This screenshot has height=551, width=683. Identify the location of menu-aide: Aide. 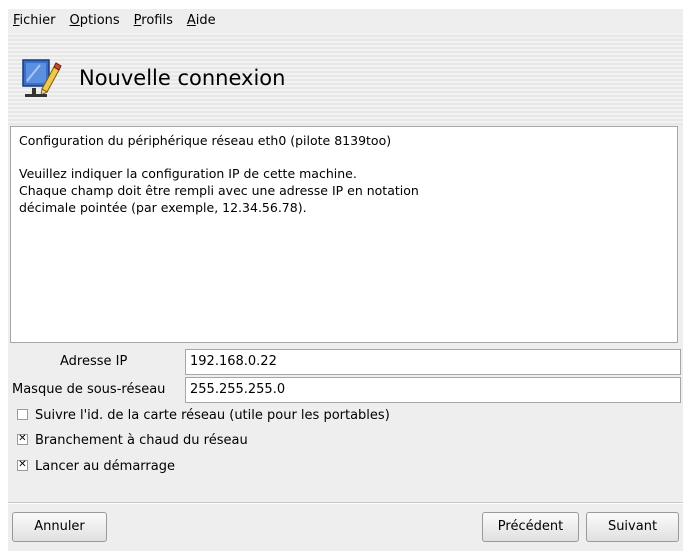
(201, 21).